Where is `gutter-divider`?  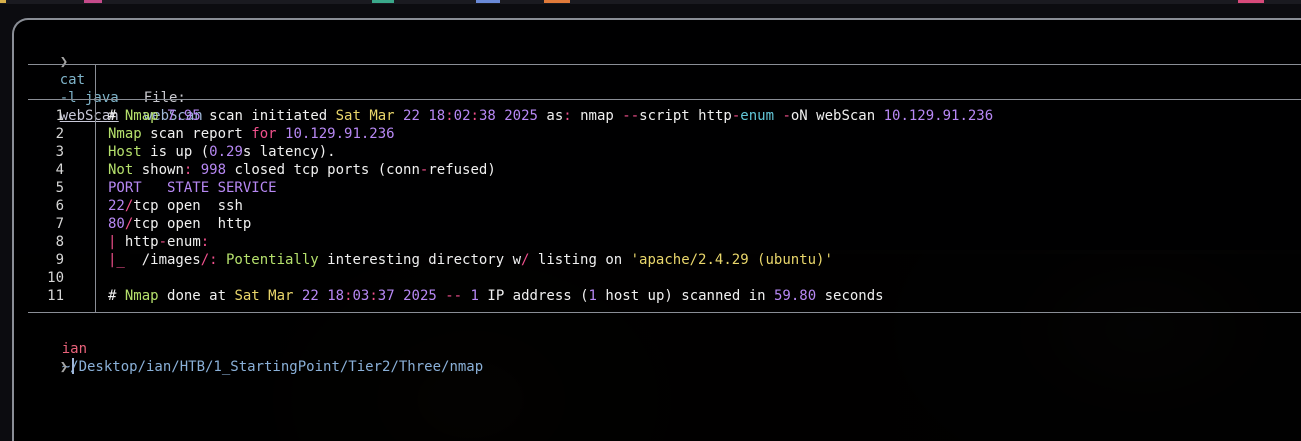
gutter-divider is located at coordinates (95, 188).